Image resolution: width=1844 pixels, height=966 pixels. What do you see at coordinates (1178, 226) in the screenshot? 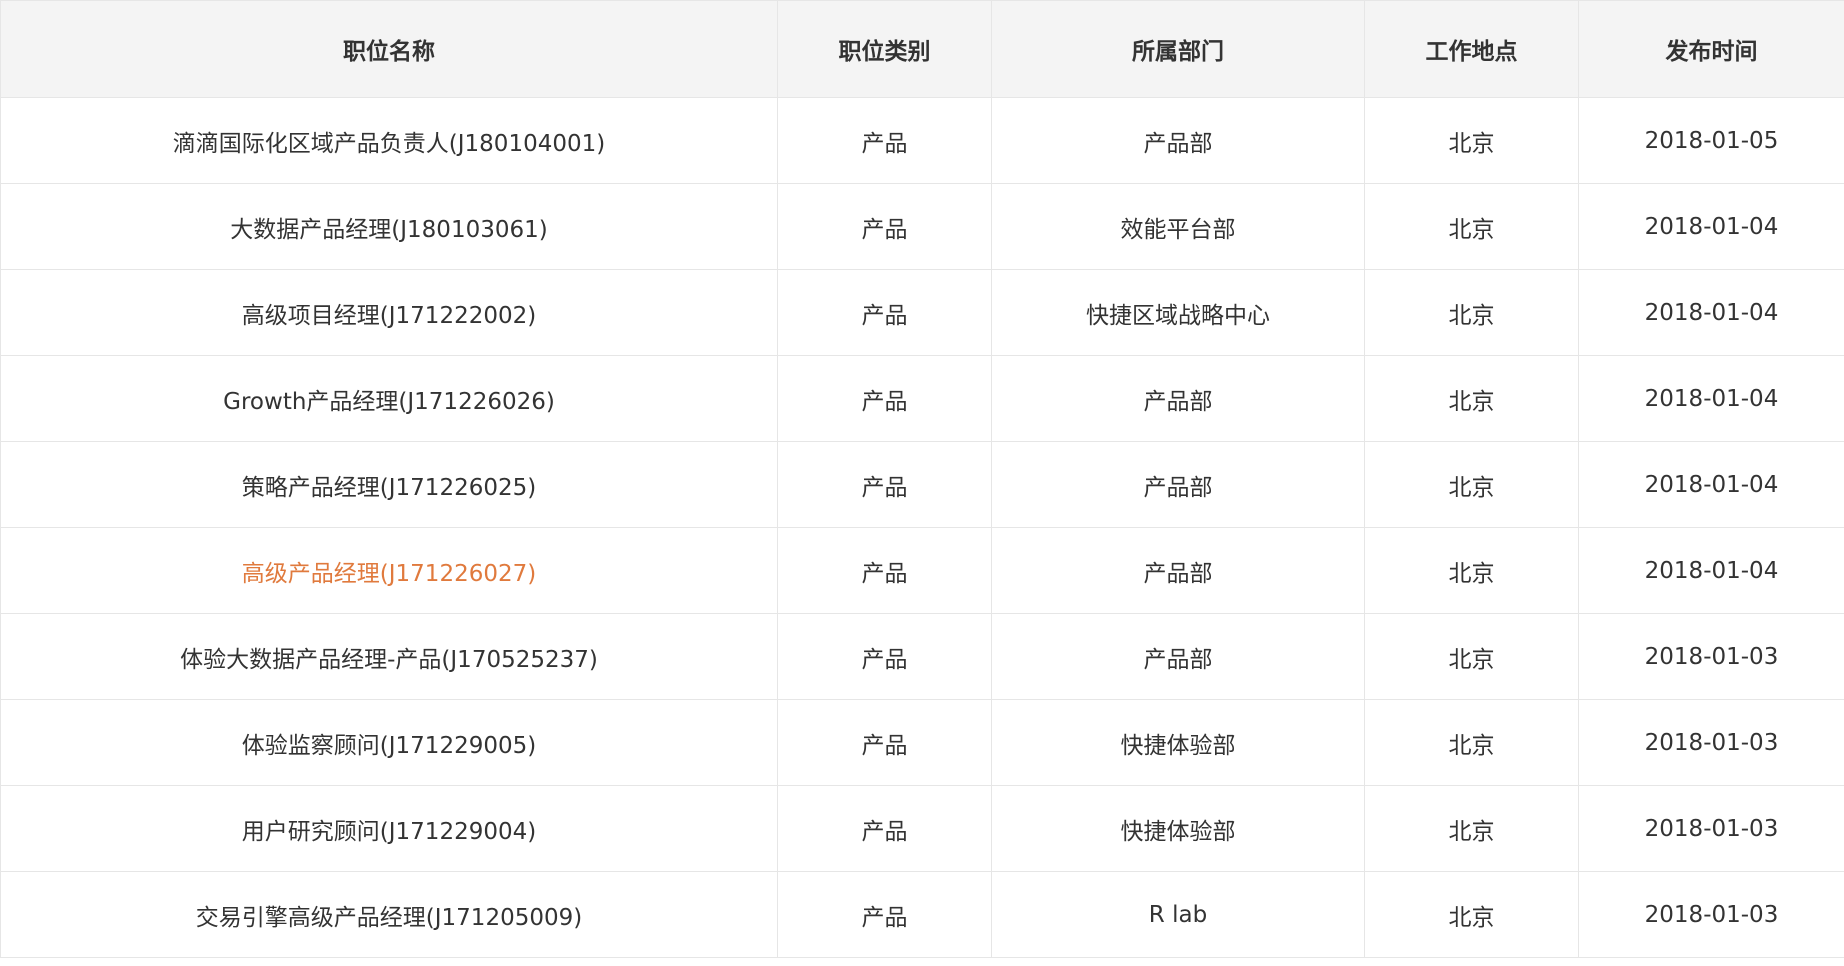
I see `department-cell: 效能平台部` at bounding box center [1178, 226].